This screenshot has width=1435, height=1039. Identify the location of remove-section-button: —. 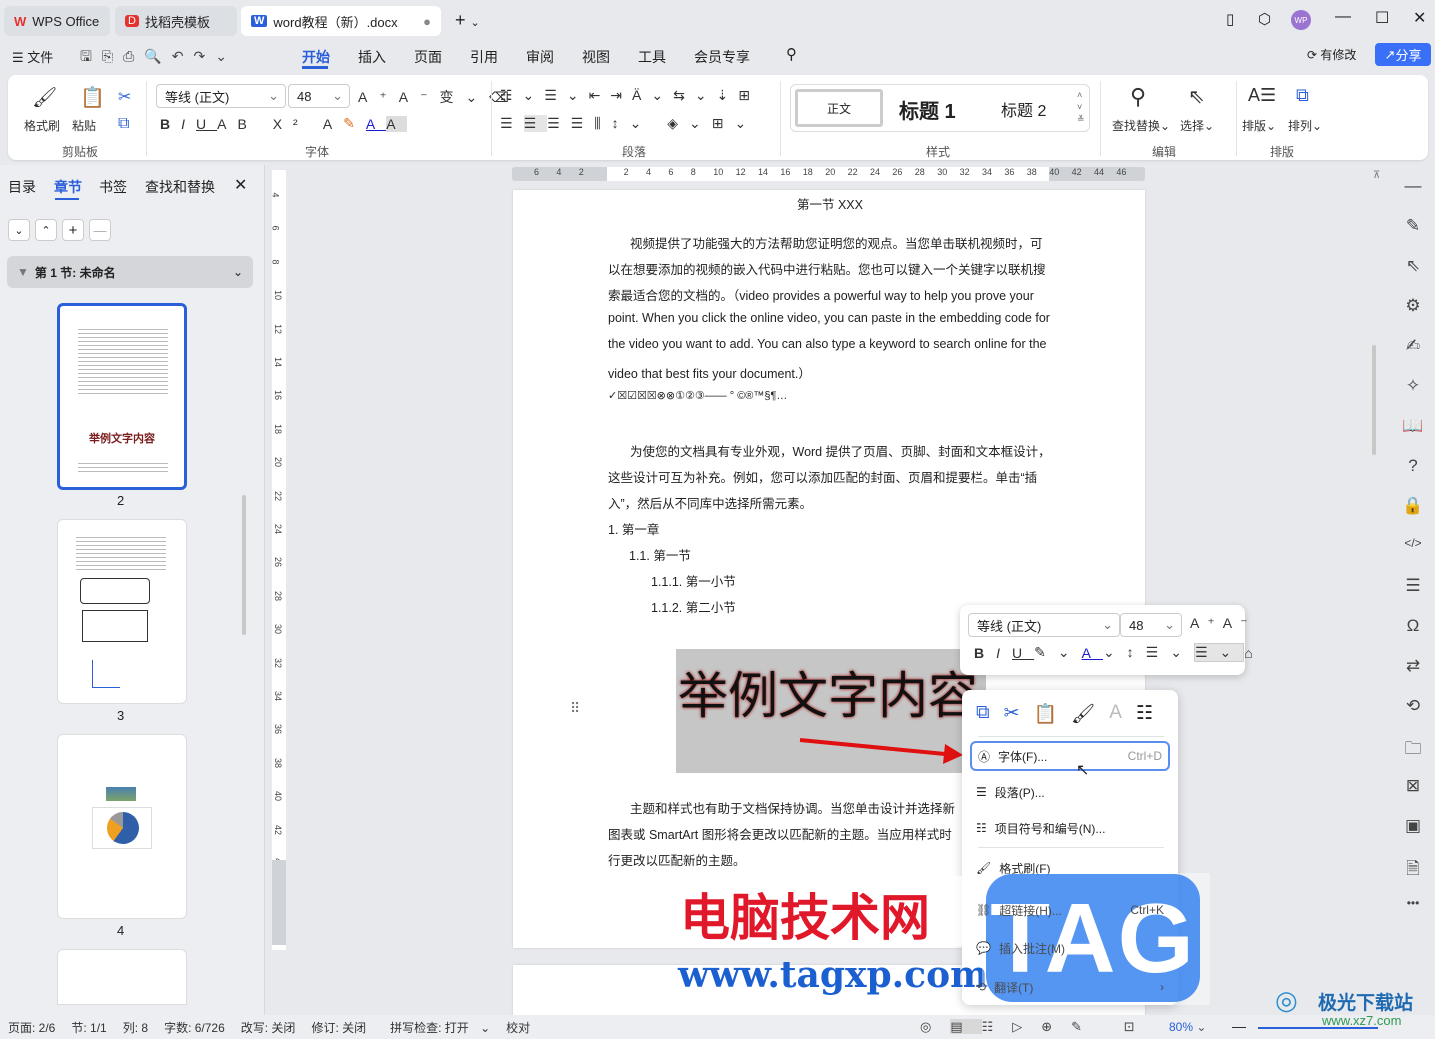
(100, 230).